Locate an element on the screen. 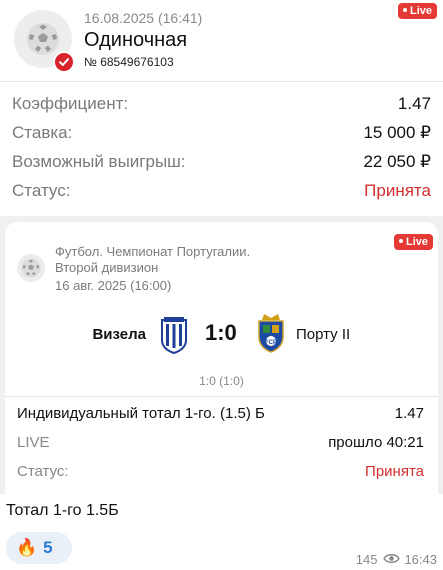 This screenshot has height=570, width=443. stake-value: 15 000 ₽ is located at coordinates (397, 132).